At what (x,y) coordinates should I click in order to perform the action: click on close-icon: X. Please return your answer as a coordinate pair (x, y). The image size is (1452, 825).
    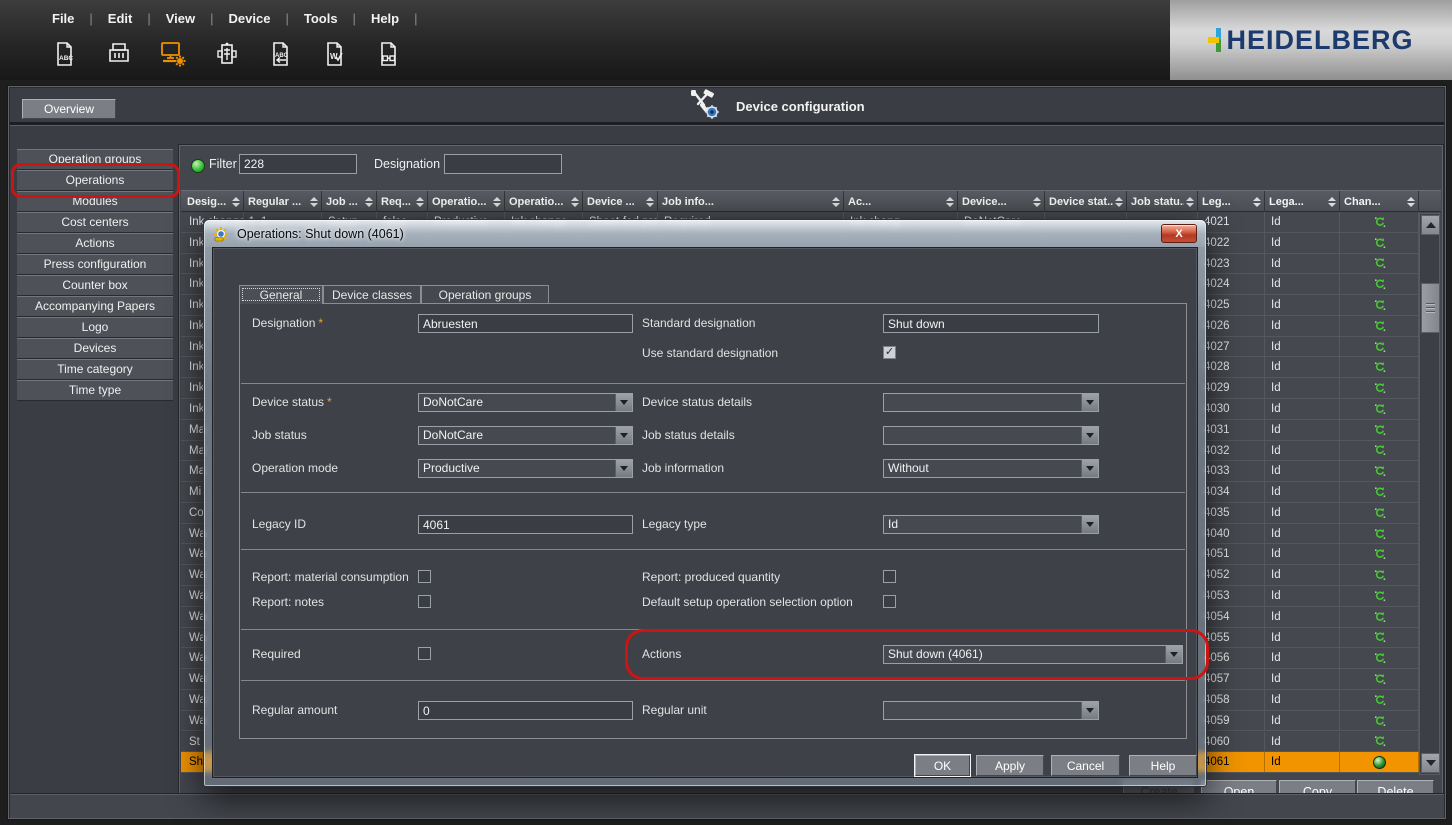
    Looking at the image, I should click on (1179, 233).